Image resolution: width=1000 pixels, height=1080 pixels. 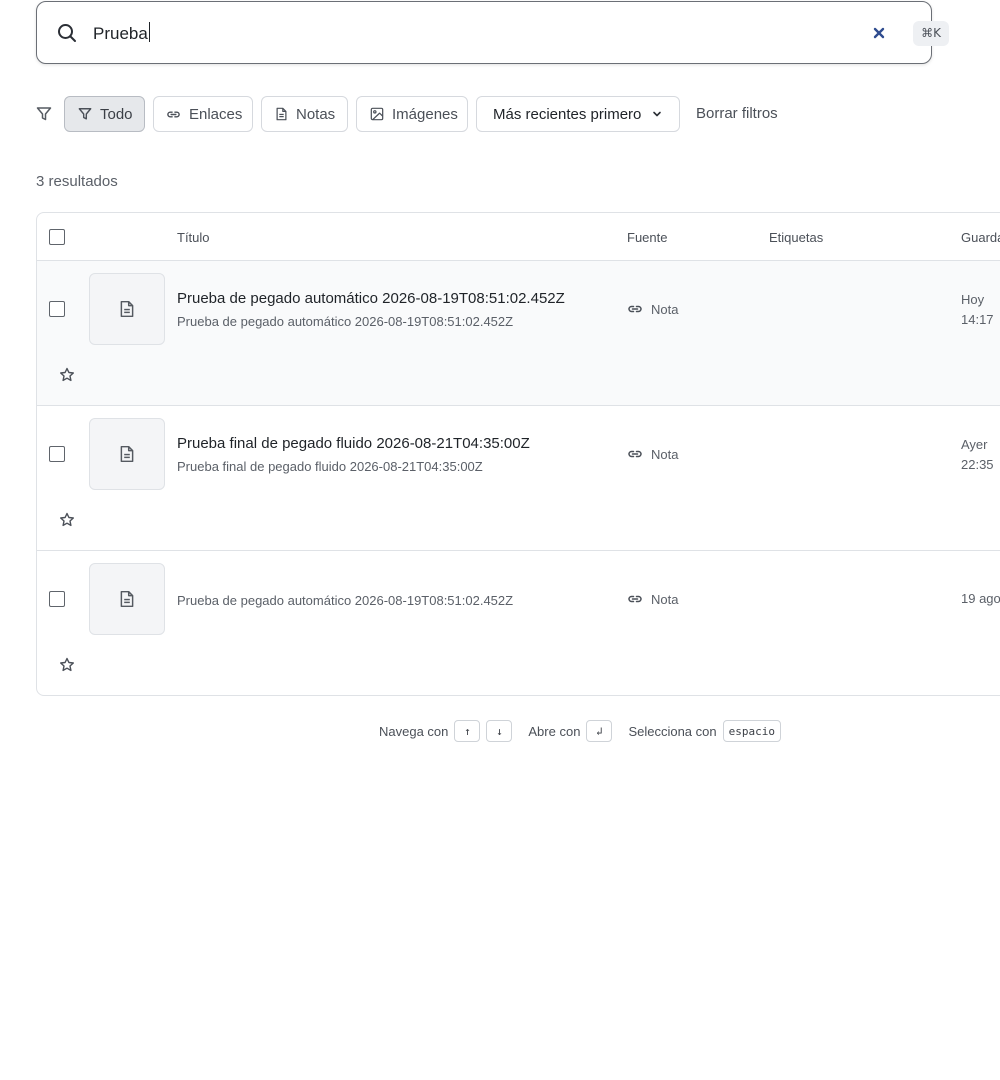 I want to click on row-saved-date: 19 ago, so click(x=980, y=599).